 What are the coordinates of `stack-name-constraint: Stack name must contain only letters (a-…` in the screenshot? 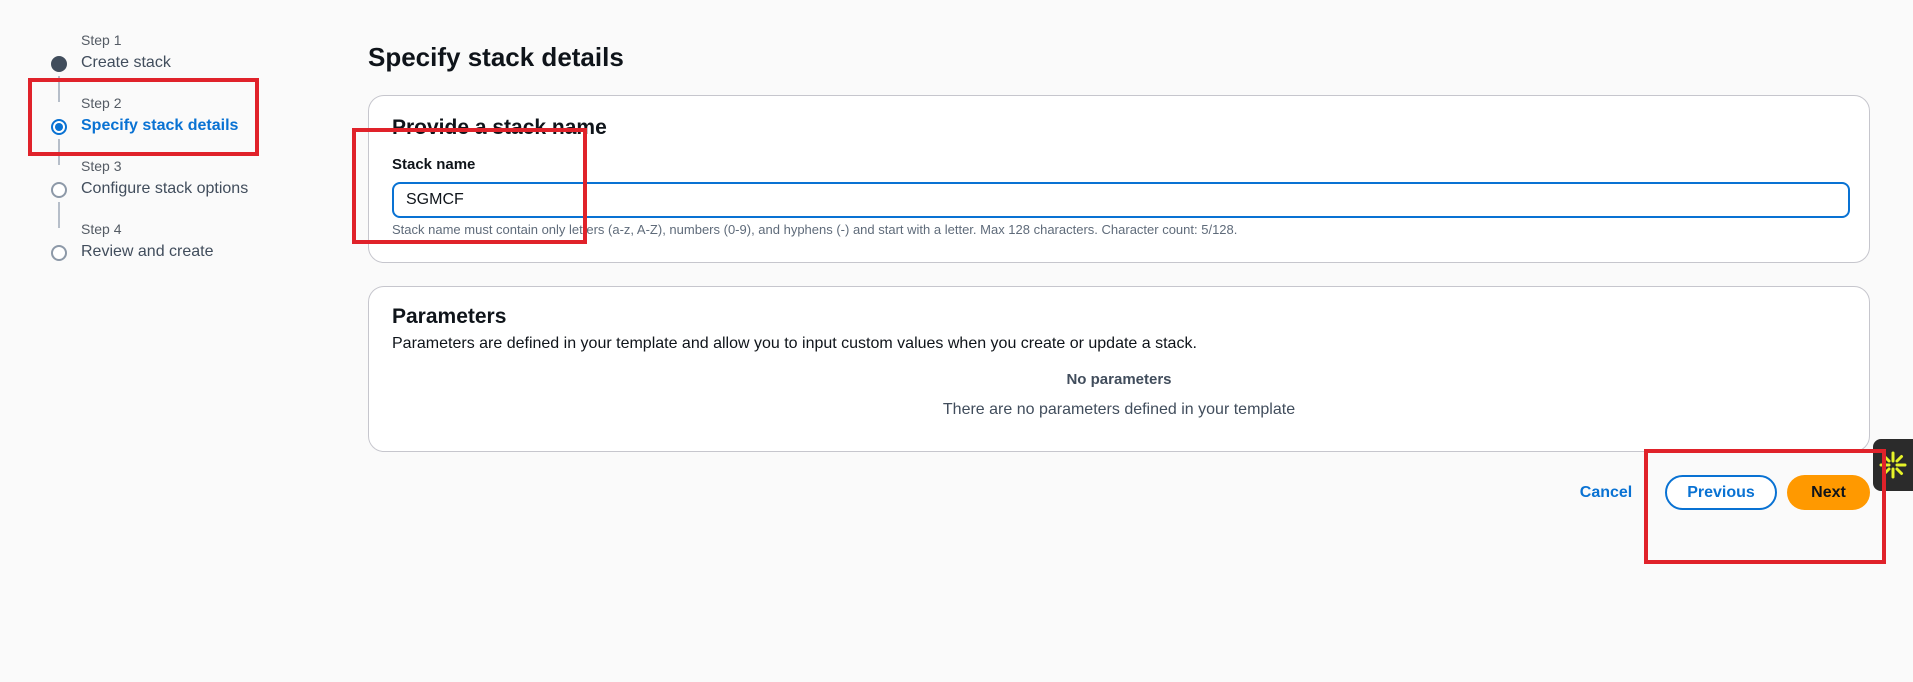 It's located at (815, 229).